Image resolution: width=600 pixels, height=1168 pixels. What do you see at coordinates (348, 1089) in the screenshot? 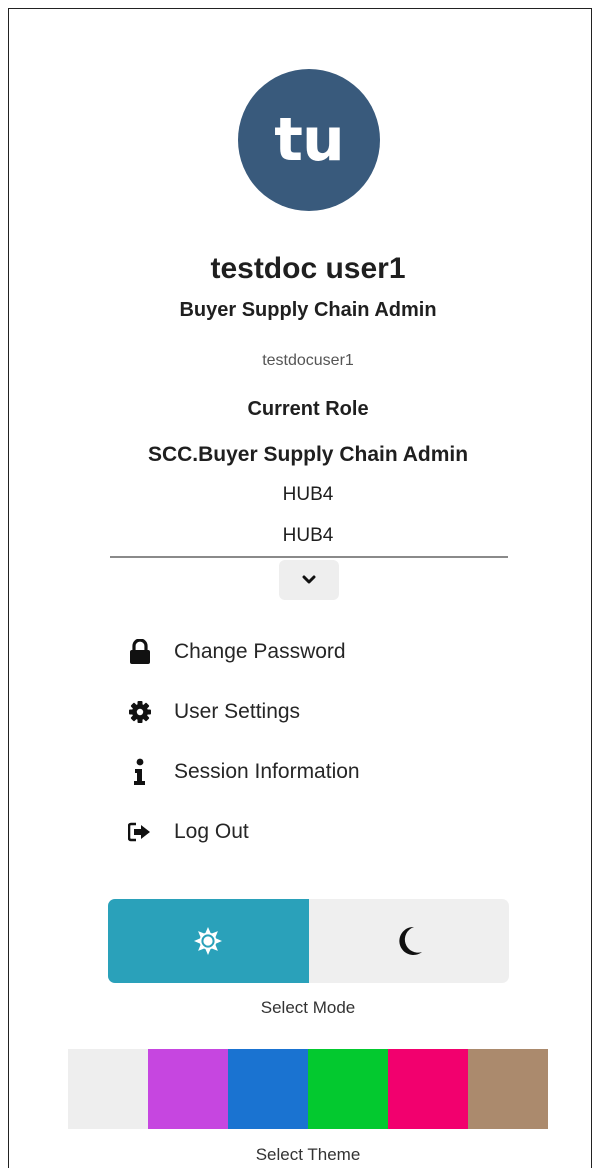
I see `theme-swatch-green` at bounding box center [348, 1089].